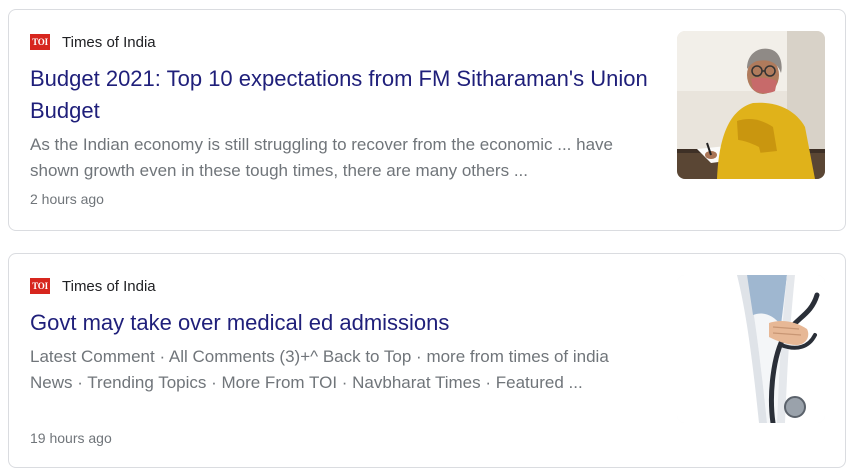  I want to click on woman-in-yellow-saree-icon, so click(751, 105).